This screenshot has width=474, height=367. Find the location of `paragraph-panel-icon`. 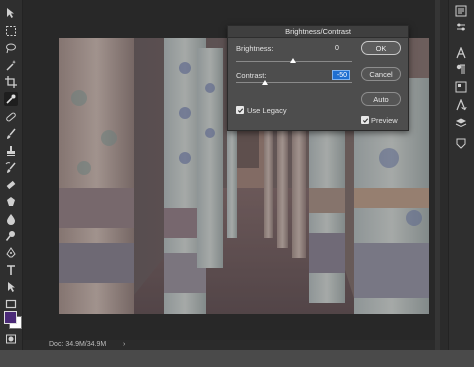

paragraph-panel-icon is located at coordinates (461, 69).